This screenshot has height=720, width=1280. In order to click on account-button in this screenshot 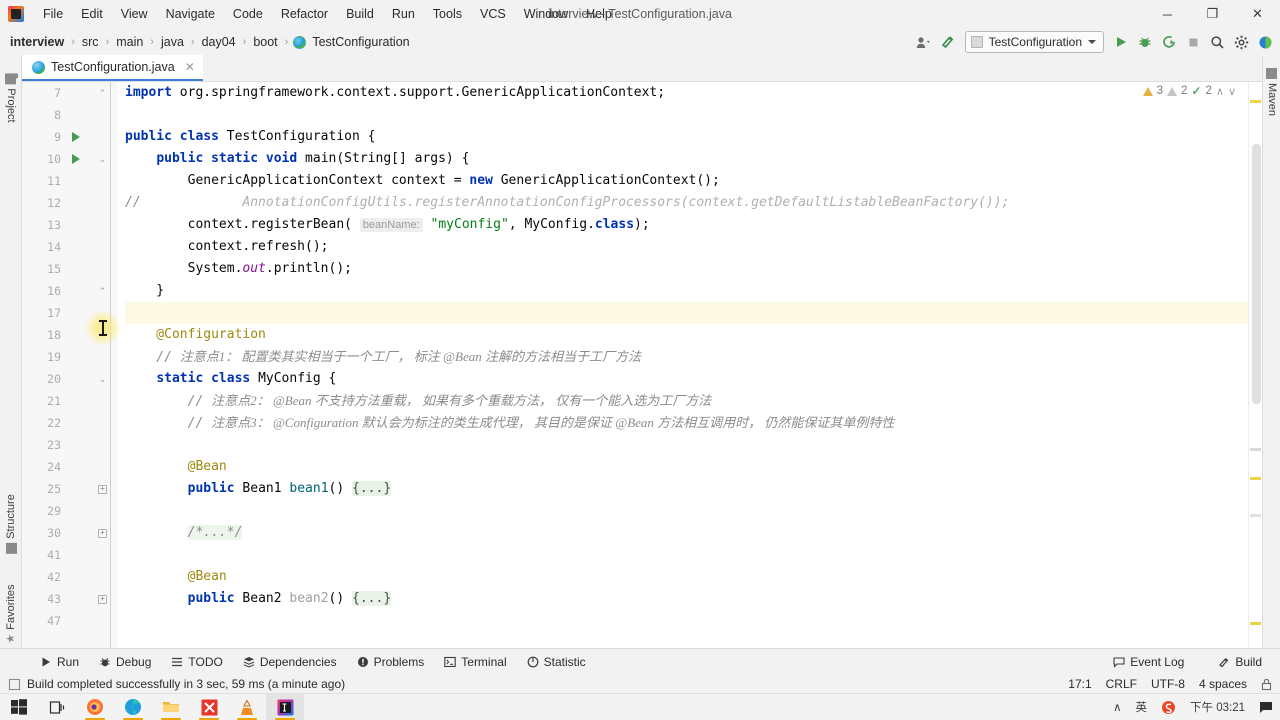, I will do `click(924, 42)`.